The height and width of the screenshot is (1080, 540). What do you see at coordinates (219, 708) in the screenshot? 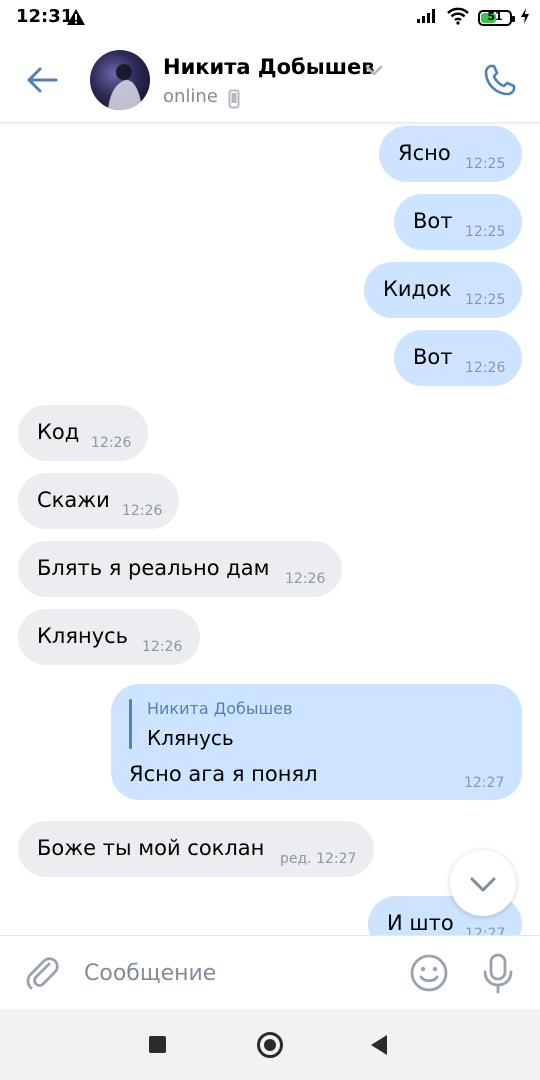
I see `reply-author: Никита Добышев` at bounding box center [219, 708].